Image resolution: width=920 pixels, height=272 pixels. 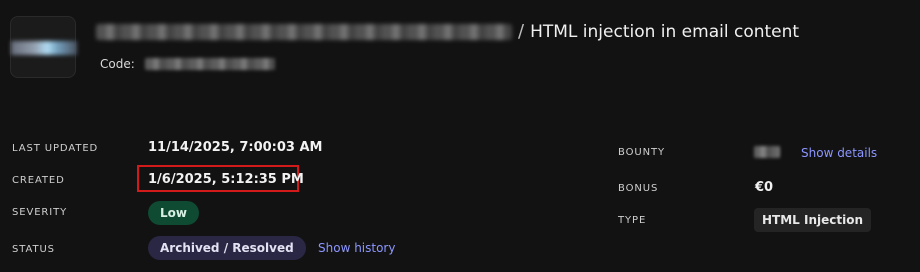 What do you see at coordinates (813, 220) in the screenshot?
I see `type-badge: HTML Injection` at bounding box center [813, 220].